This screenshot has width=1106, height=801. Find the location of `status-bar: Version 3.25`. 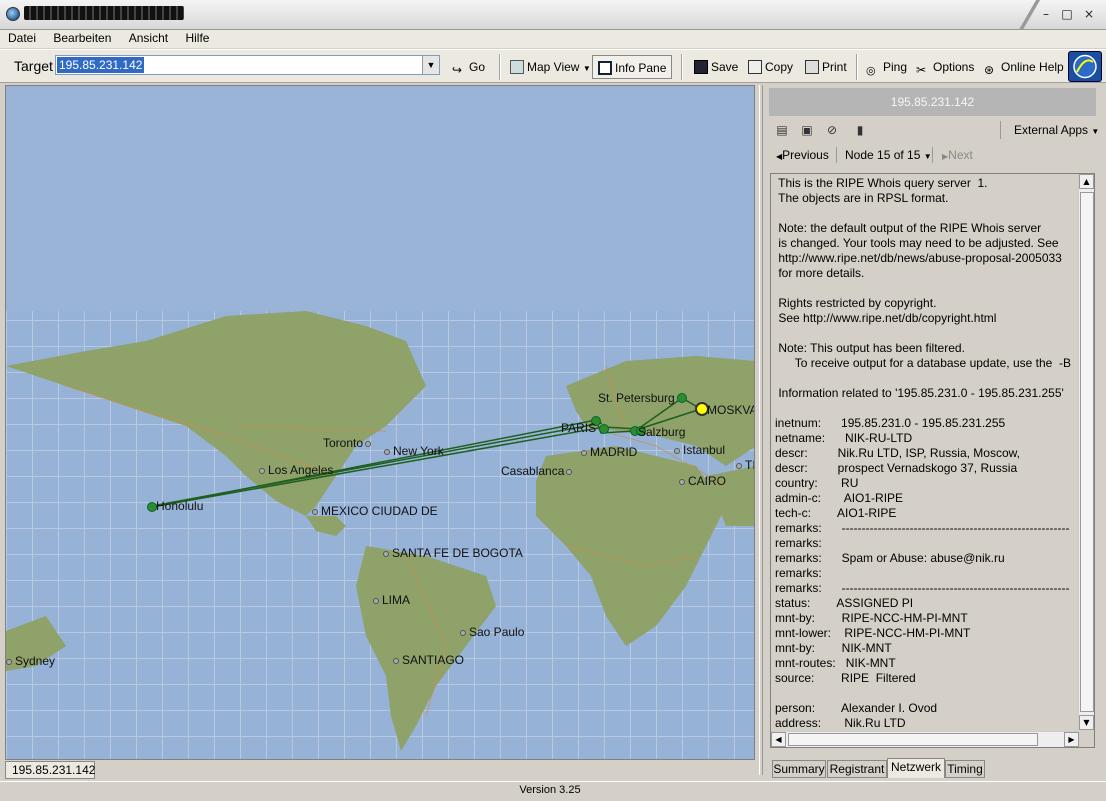

status-bar: Version 3.25 is located at coordinates (553, 791).